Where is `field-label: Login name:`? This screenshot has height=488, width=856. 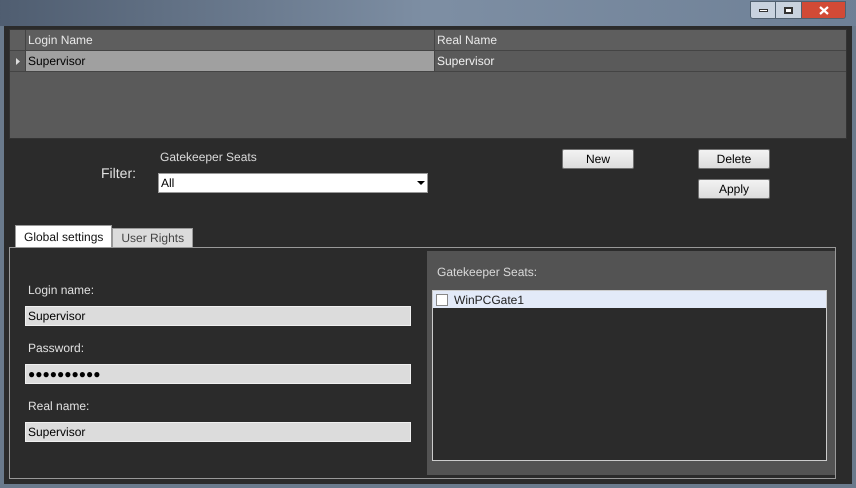
field-label: Login name: is located at coordinates (61, 290).